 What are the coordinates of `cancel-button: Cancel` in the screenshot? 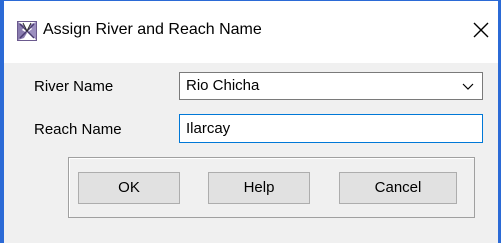 It's located at (398, 188).